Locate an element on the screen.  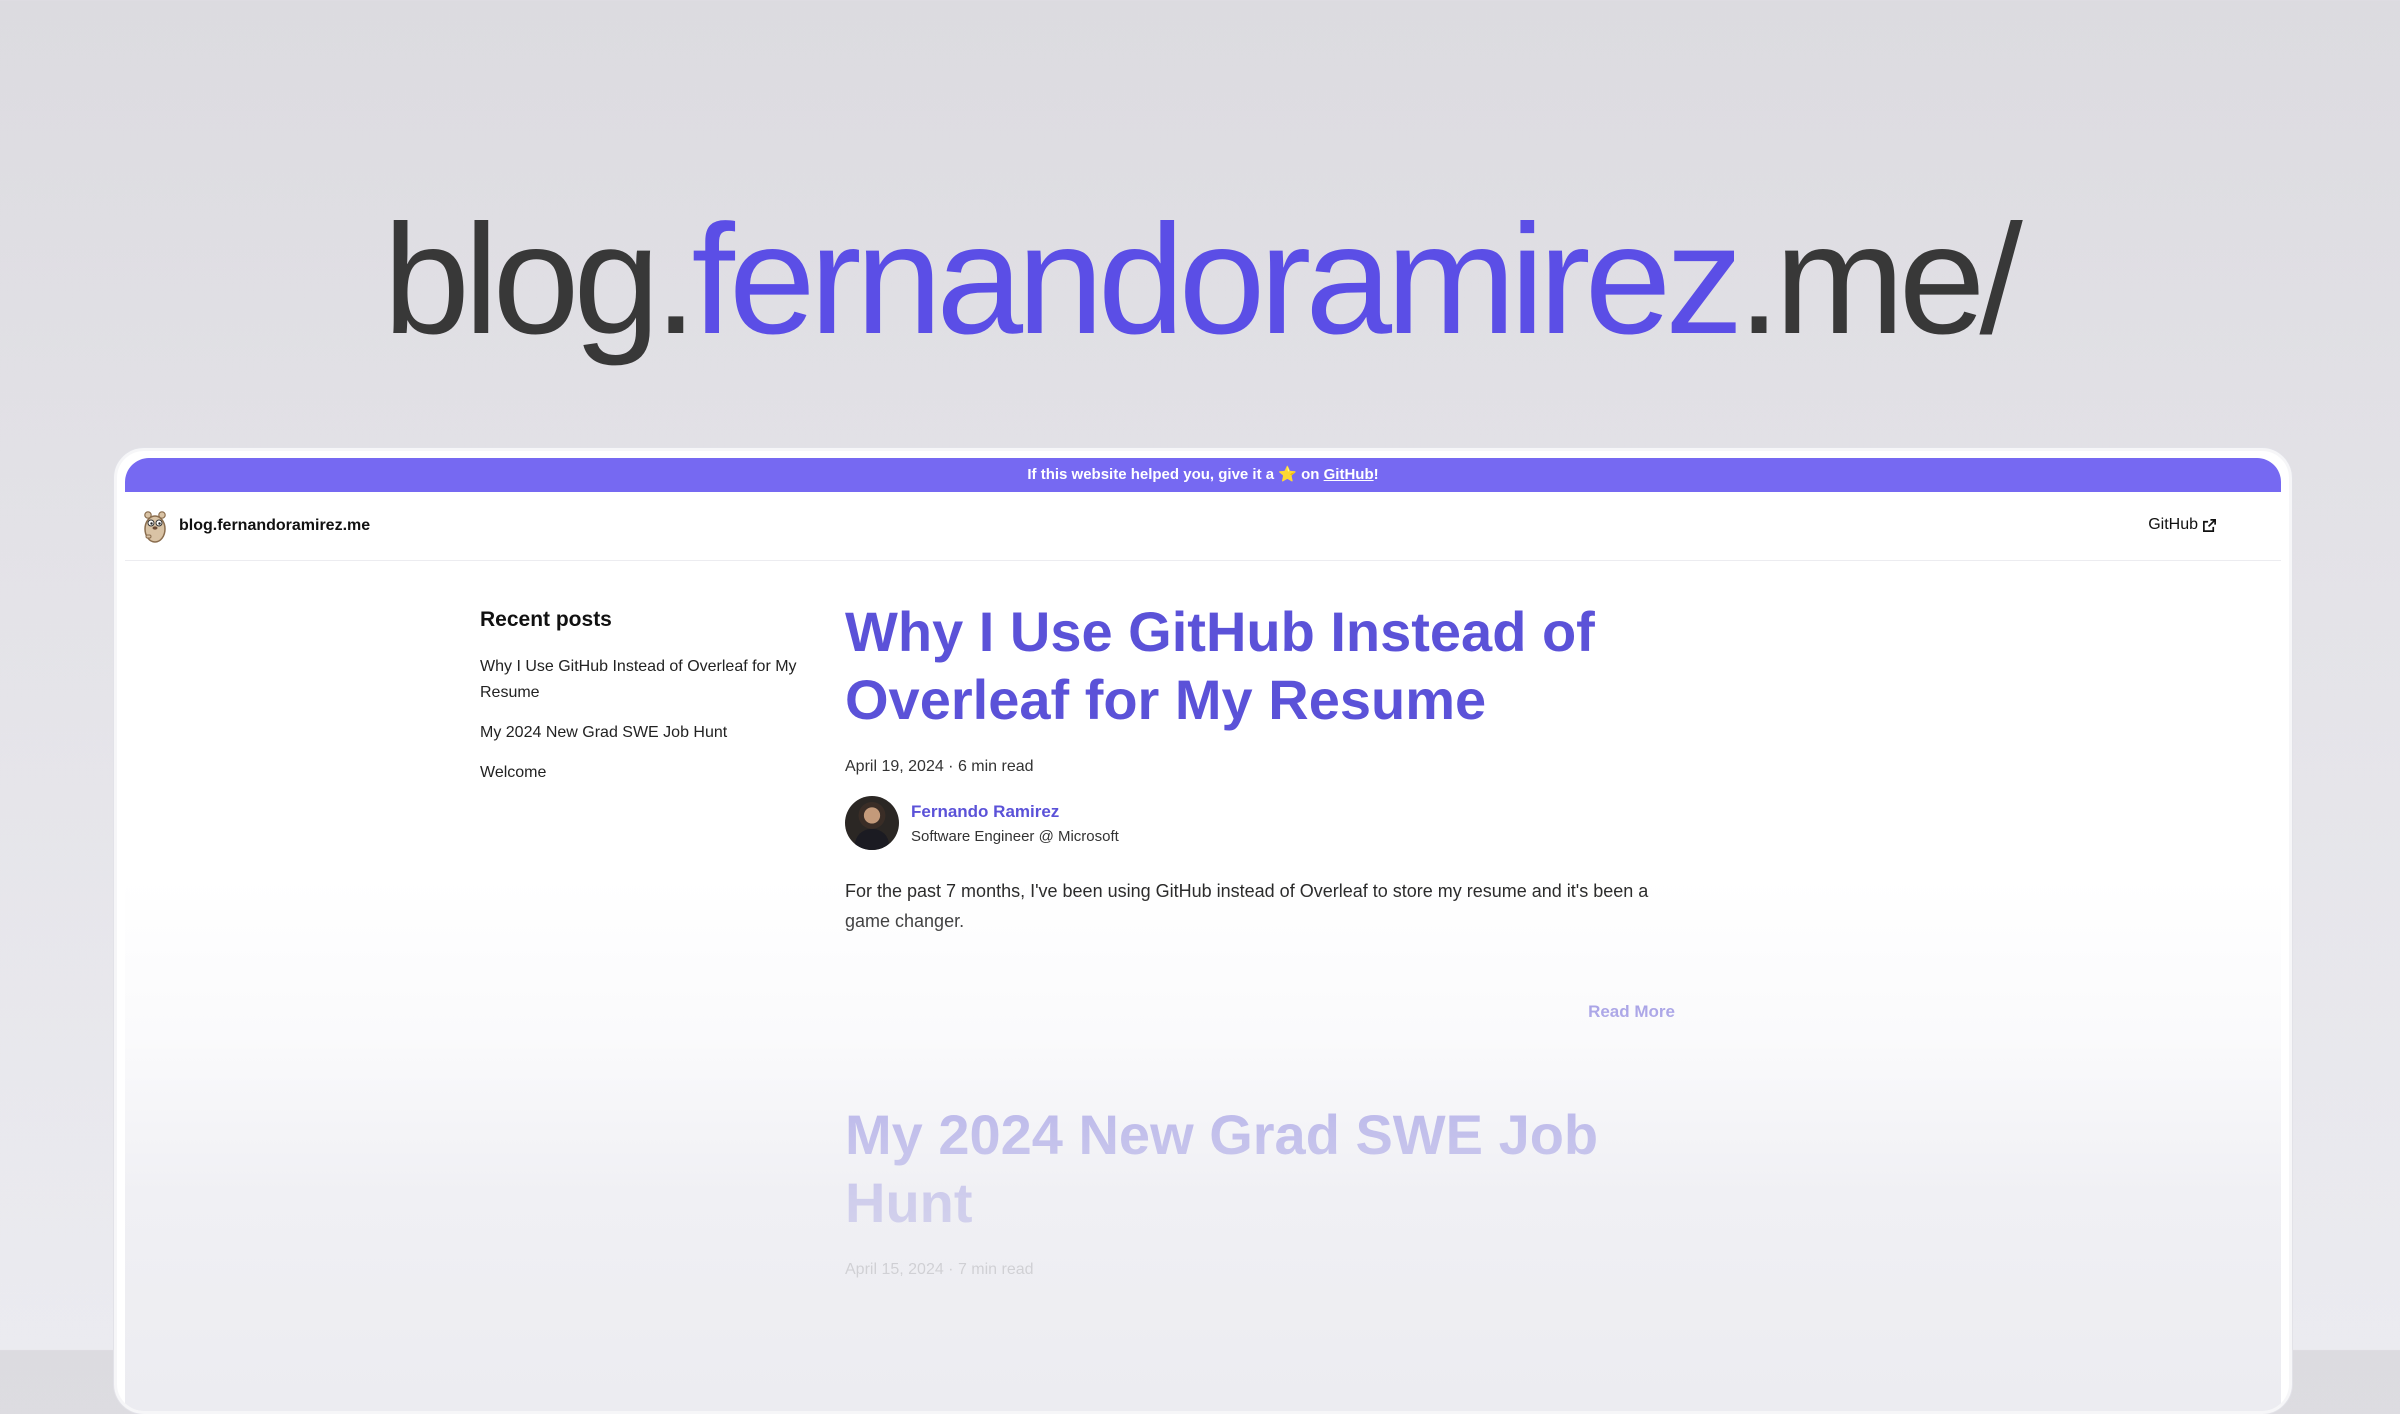
external-link-icon is located at coordinates (2209, 525).